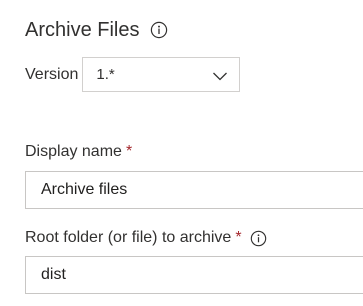  Describe the element at coordinates (73, 151) in the screenshot. I see `display-name-label-text: Display name` at that location.